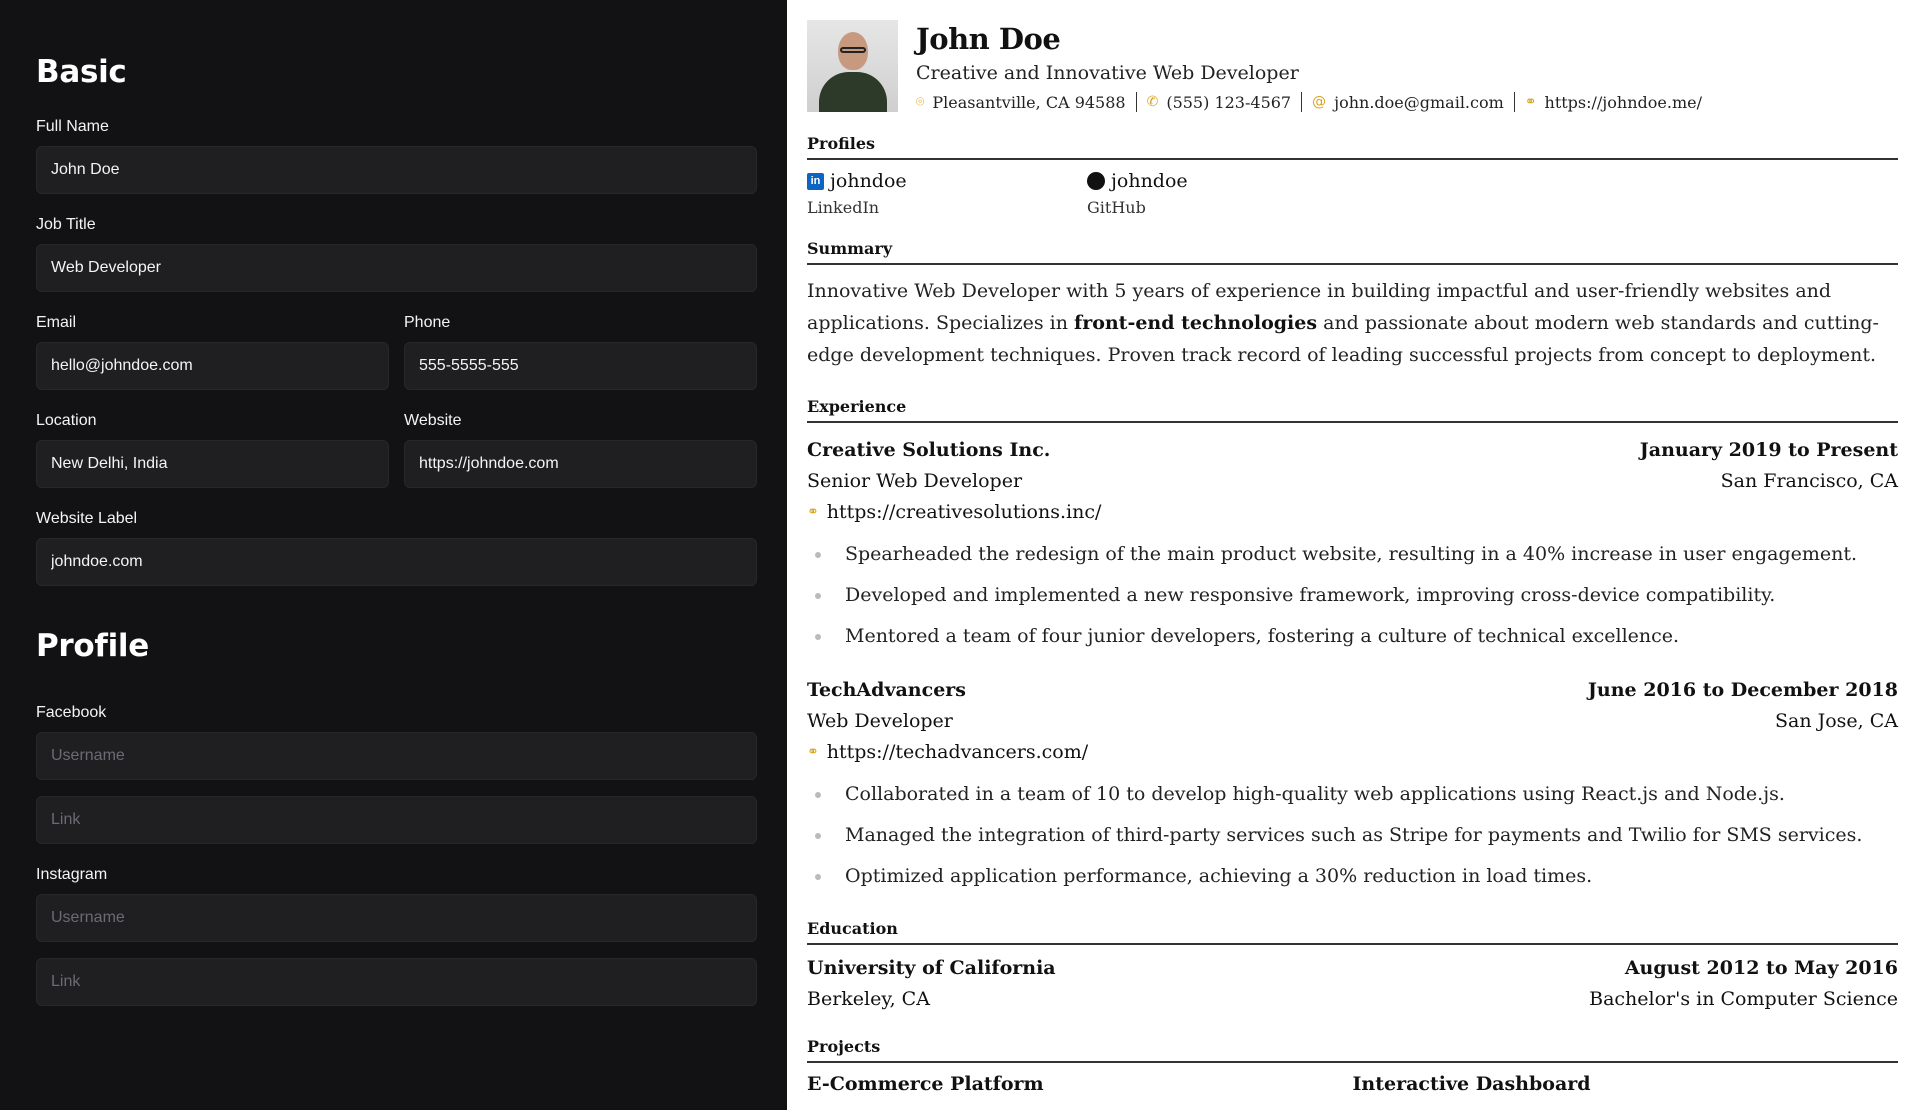 This screenshot has height=1110, width=1920. Describe the element at coordinates (920, 102) in the screenshot. I see `map-pin-icon: ⌾` at that location.